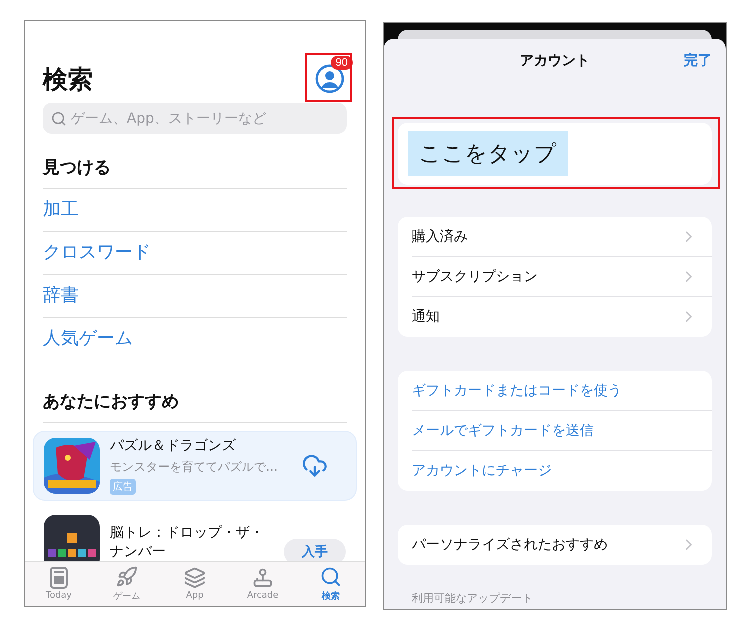  Describe the element at coordinates (562, 237) in the screenshot. I see `settings-row: 購入済み` at that location.